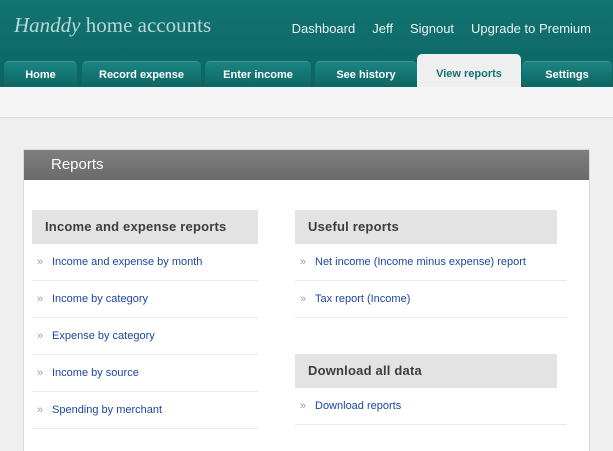  Describe the element at coordinates (426, 227) in the screenshot. I see `section-title: Useful reports` at that location.